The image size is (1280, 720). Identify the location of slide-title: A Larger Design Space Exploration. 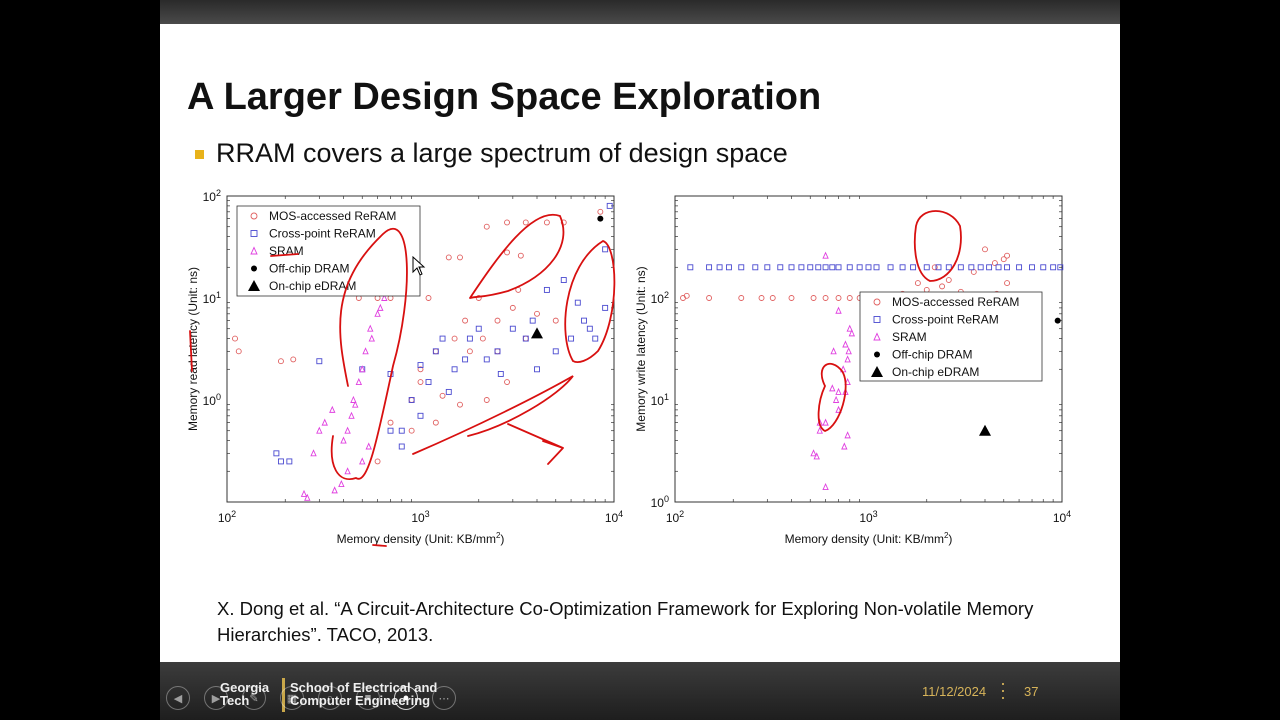
(504, 97).